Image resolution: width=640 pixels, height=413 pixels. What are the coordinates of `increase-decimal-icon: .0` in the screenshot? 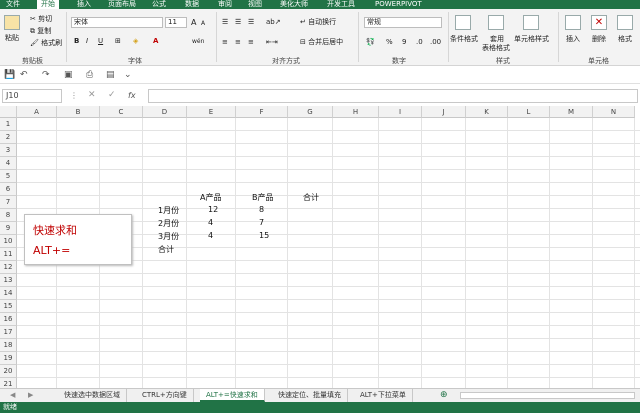 It's located at (419, 42).